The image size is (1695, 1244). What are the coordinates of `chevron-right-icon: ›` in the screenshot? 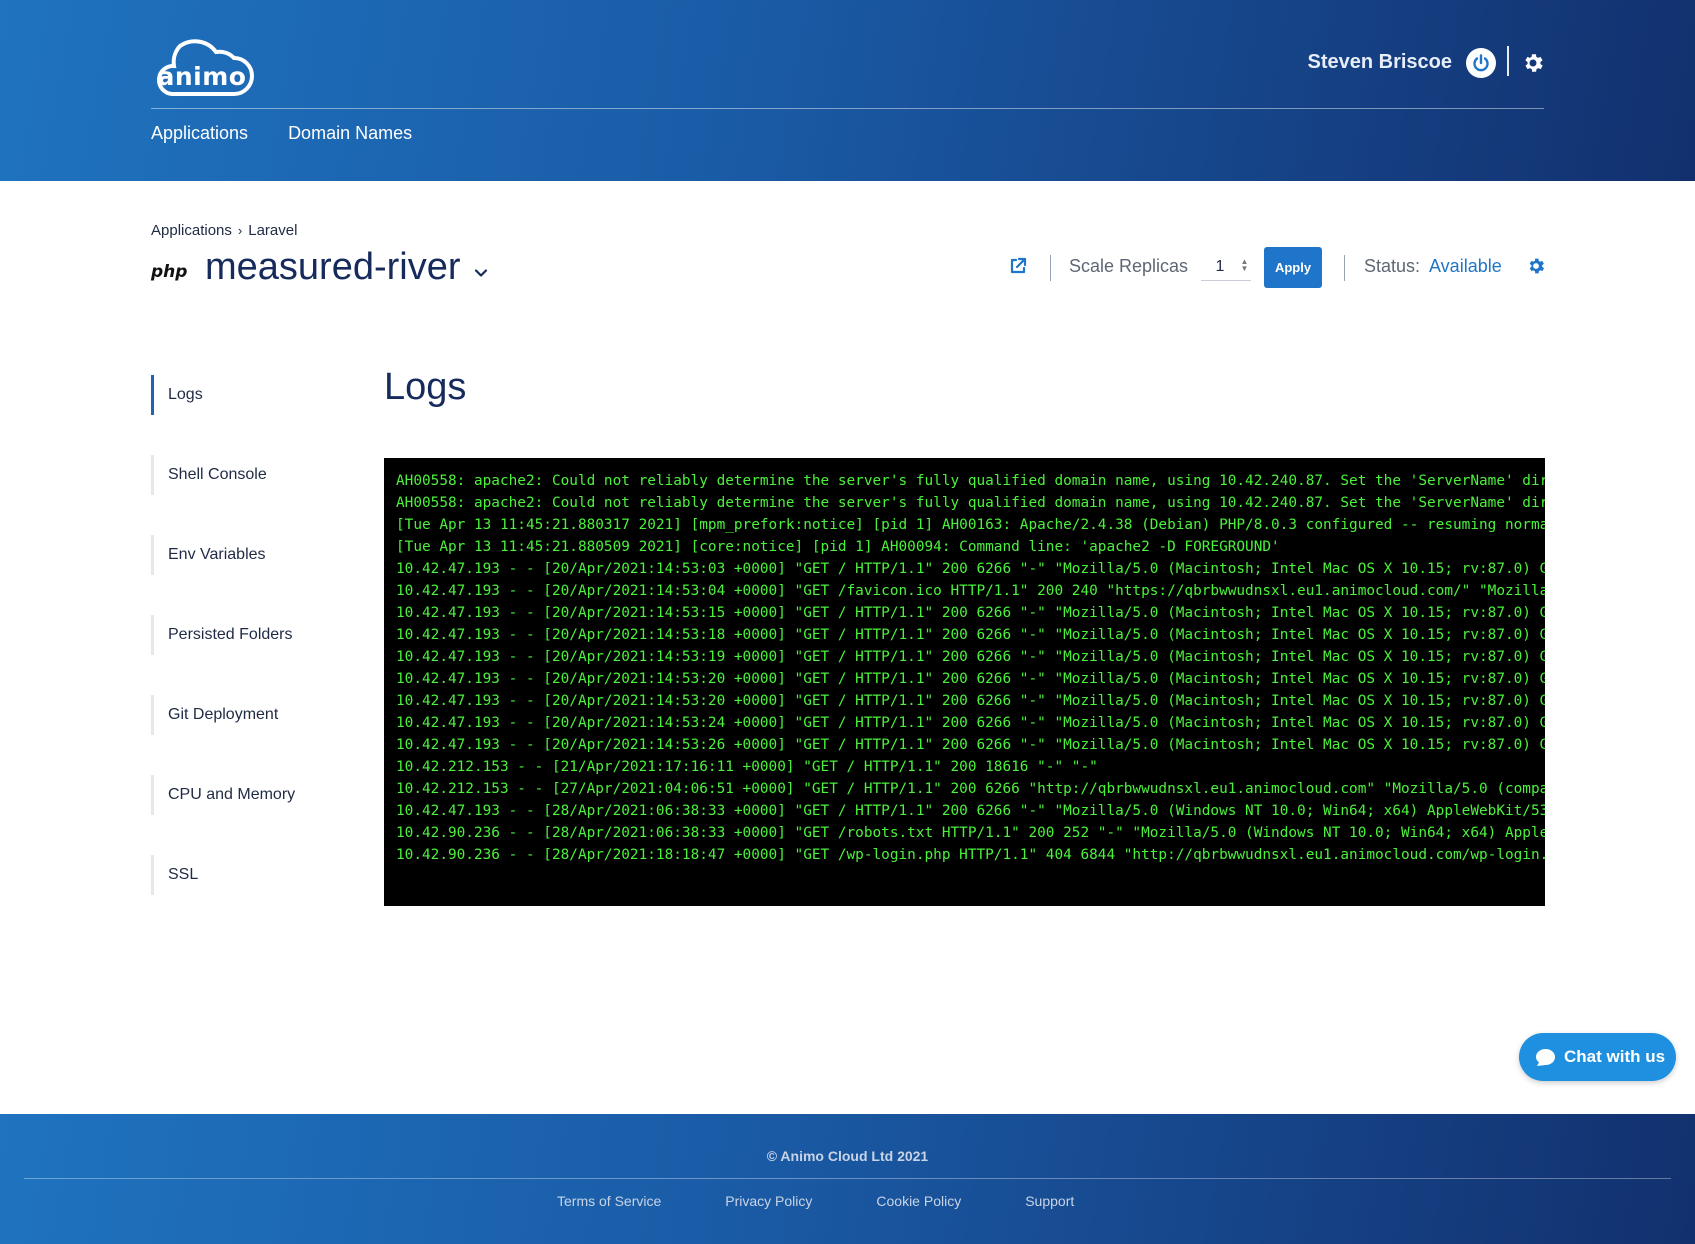 It's located at (240, 230).